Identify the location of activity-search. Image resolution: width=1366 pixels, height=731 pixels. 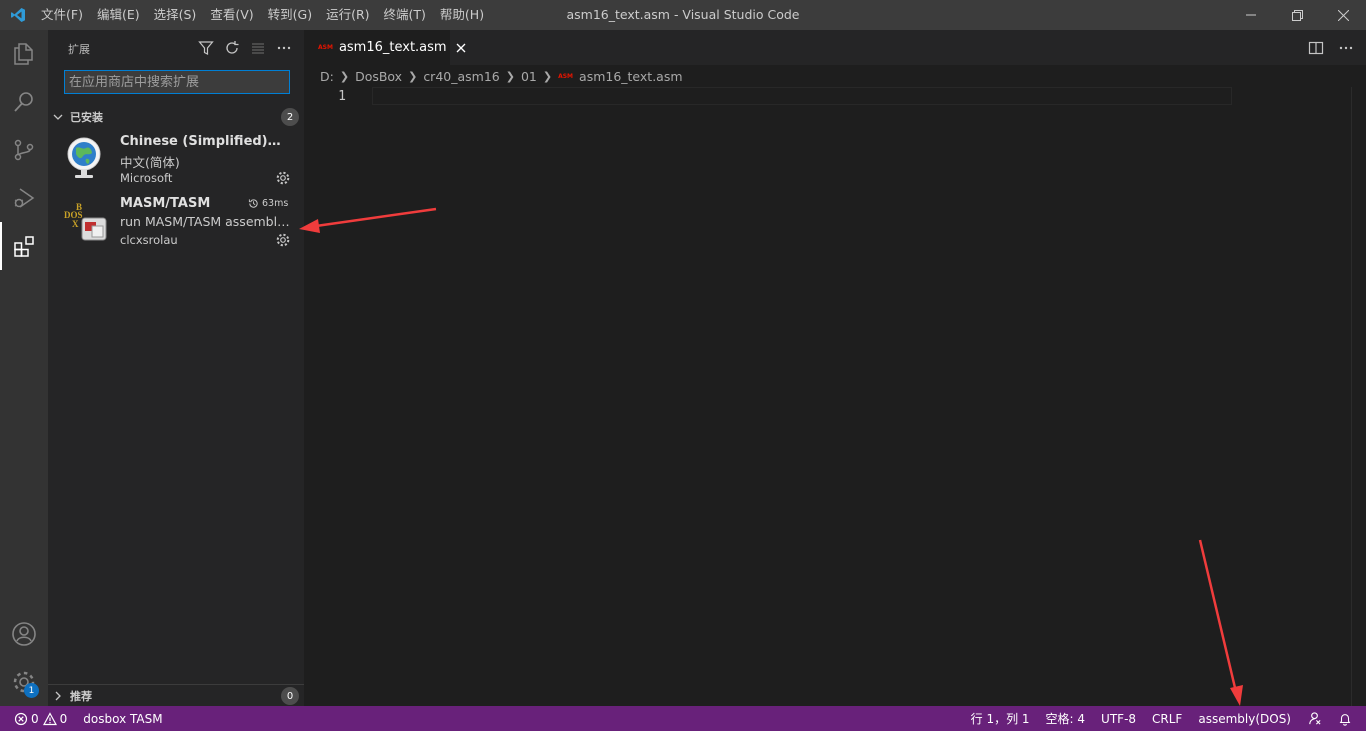
(24, 102).